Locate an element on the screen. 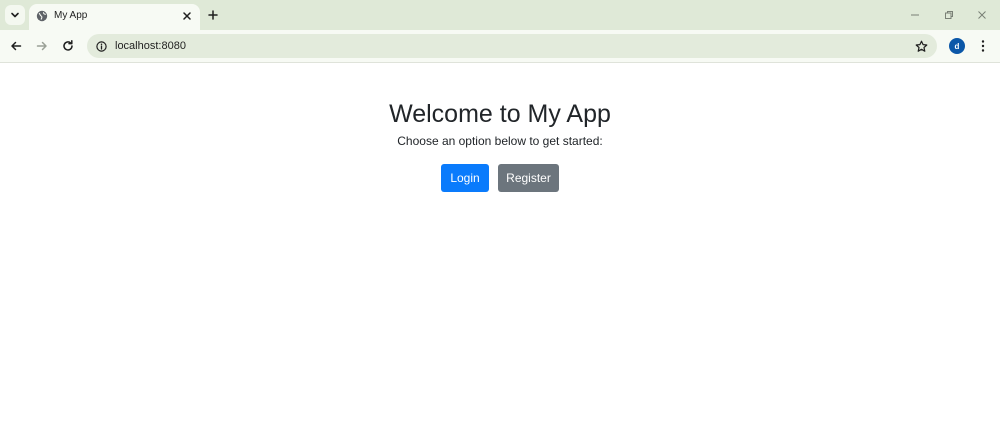 The image size is (1000, 431). site-info-button is located at coordinates (101, 46).